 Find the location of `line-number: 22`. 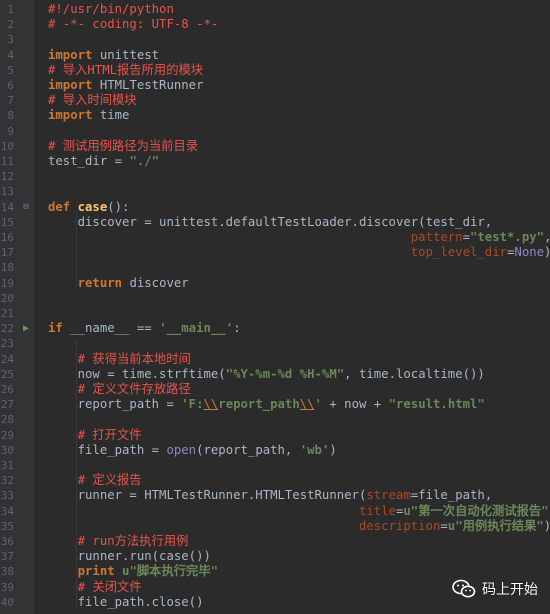

line-number: 22 is located at coordinates (7, 329).